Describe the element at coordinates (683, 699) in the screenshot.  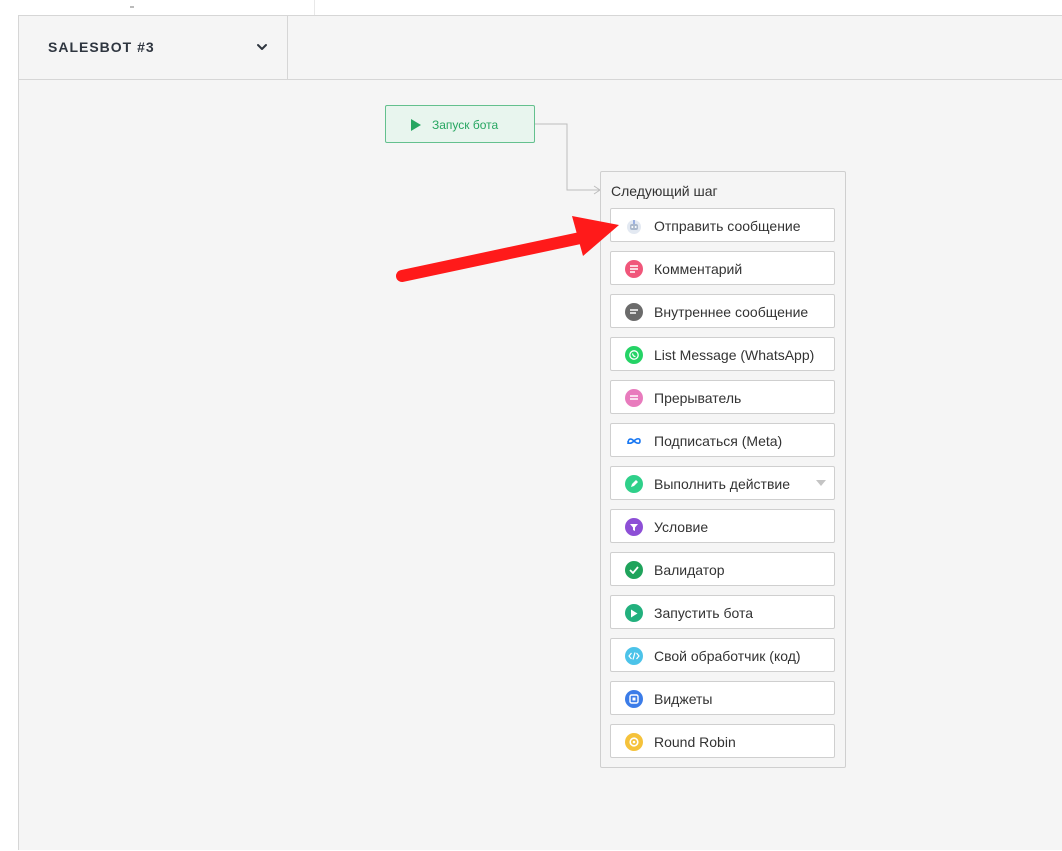
I see `option-label: Виджеты` at that location.